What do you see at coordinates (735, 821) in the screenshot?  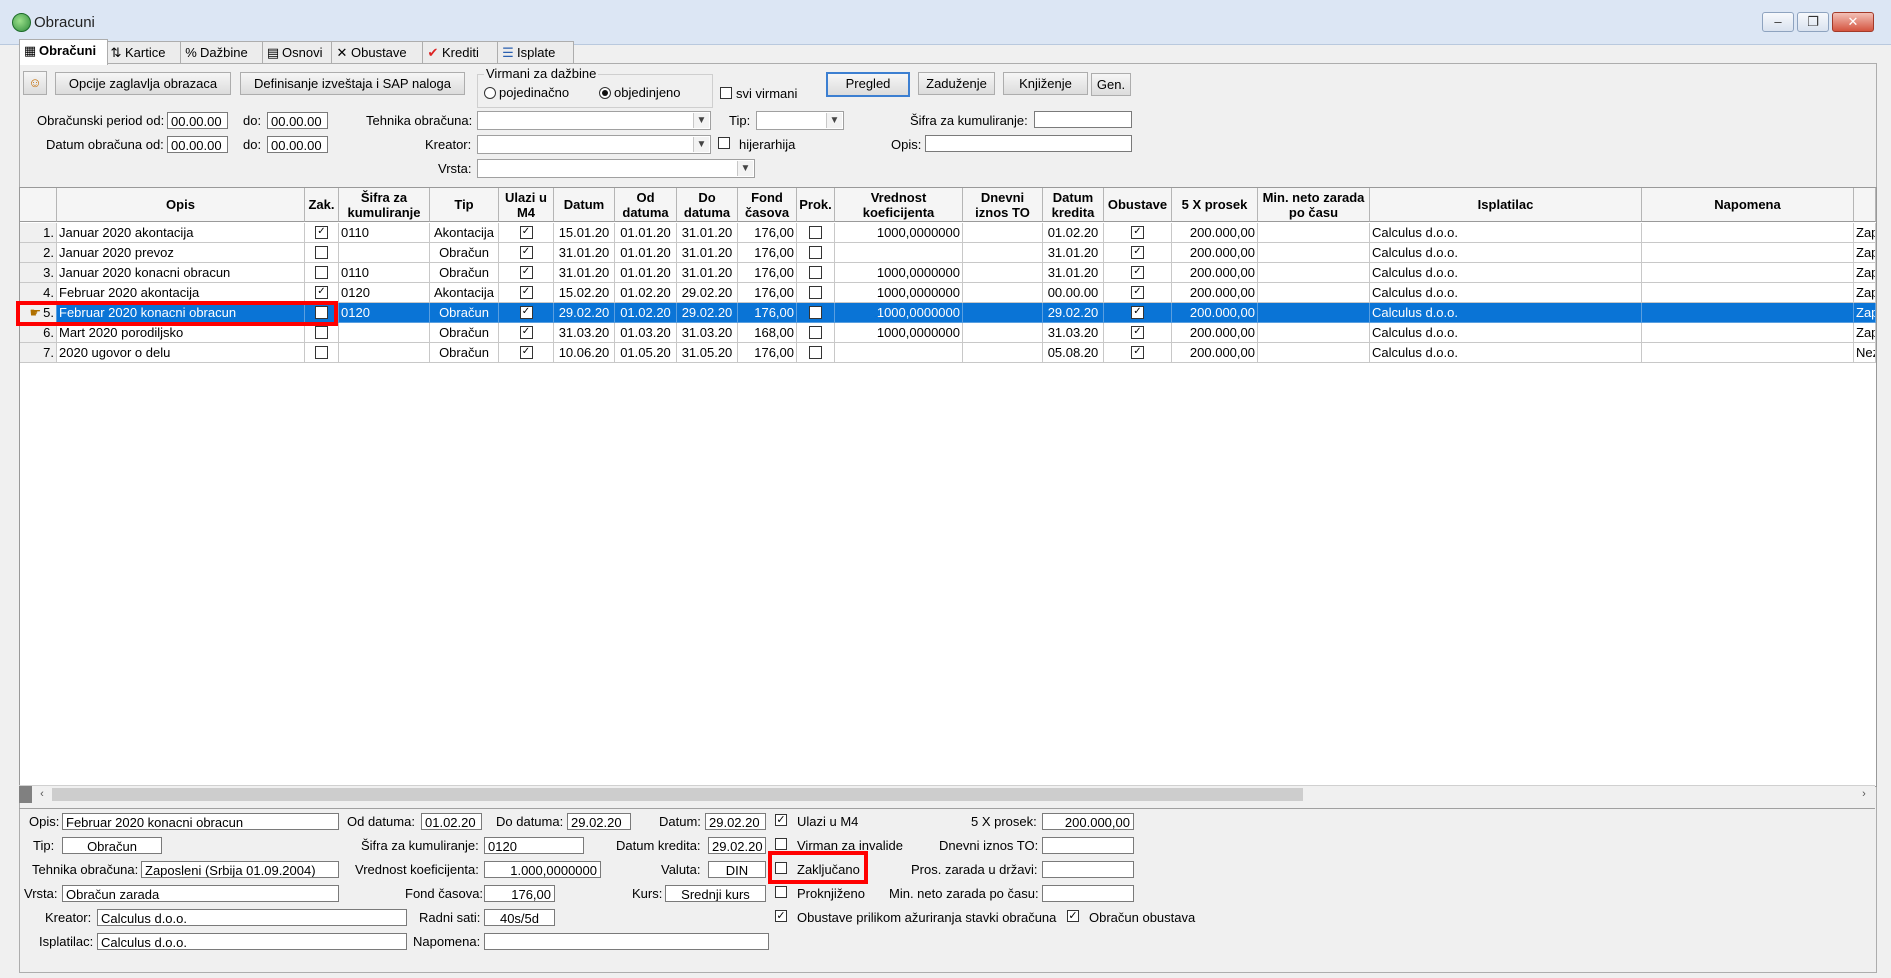 I see `detail-datum-input: 29.02.20` at bounding box center [735, 821].